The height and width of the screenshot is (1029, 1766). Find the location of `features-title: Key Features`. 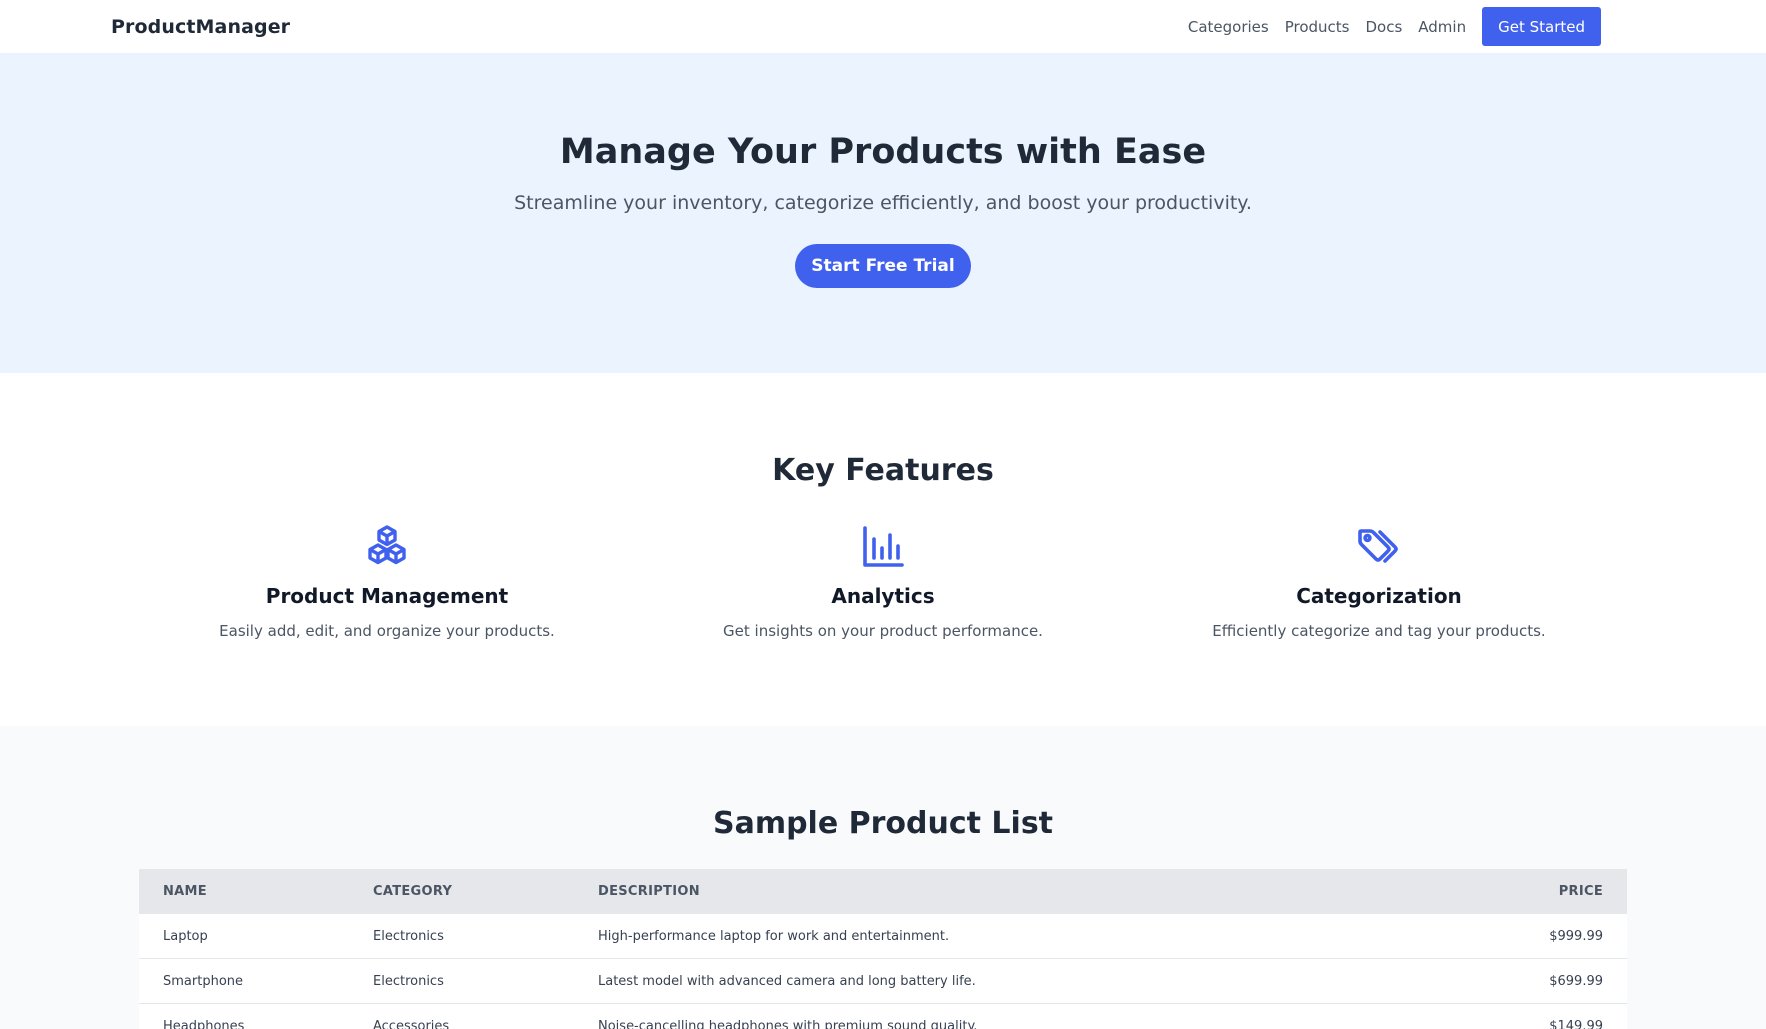

features-title: Key Features is located at coordinates (883, 470).